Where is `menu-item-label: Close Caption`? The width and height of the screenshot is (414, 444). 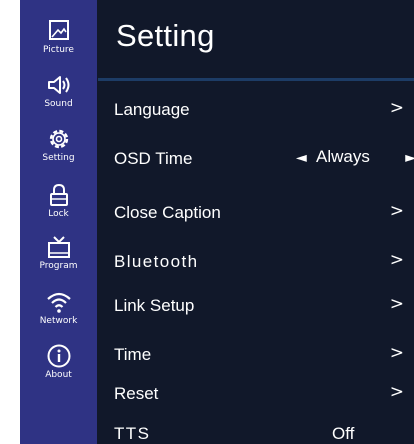 menu-item-label: Close Caption is located at coordinates (167, 212).